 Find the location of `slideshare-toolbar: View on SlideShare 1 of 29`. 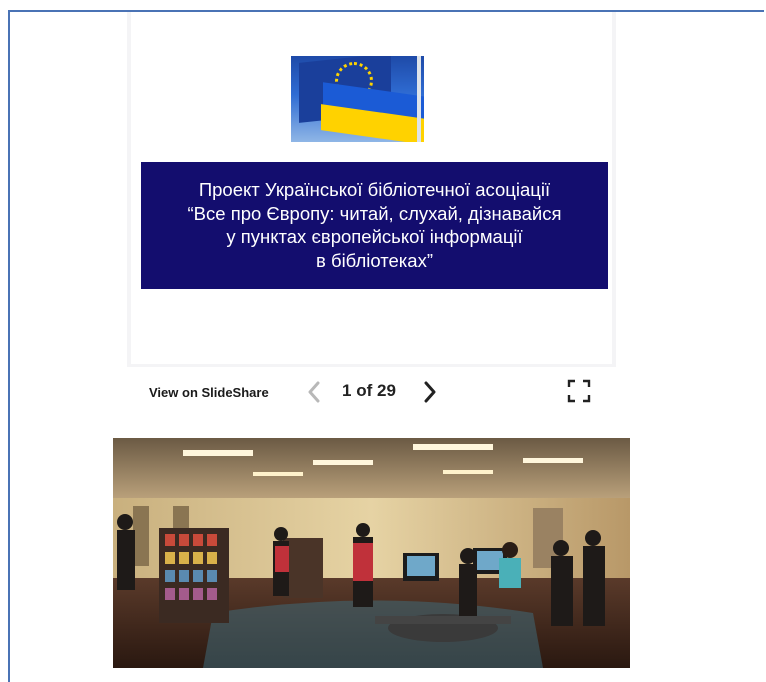

slideshare-toolbar: View on SlideShare 1 of 29 is located at coordinates (371, 393).